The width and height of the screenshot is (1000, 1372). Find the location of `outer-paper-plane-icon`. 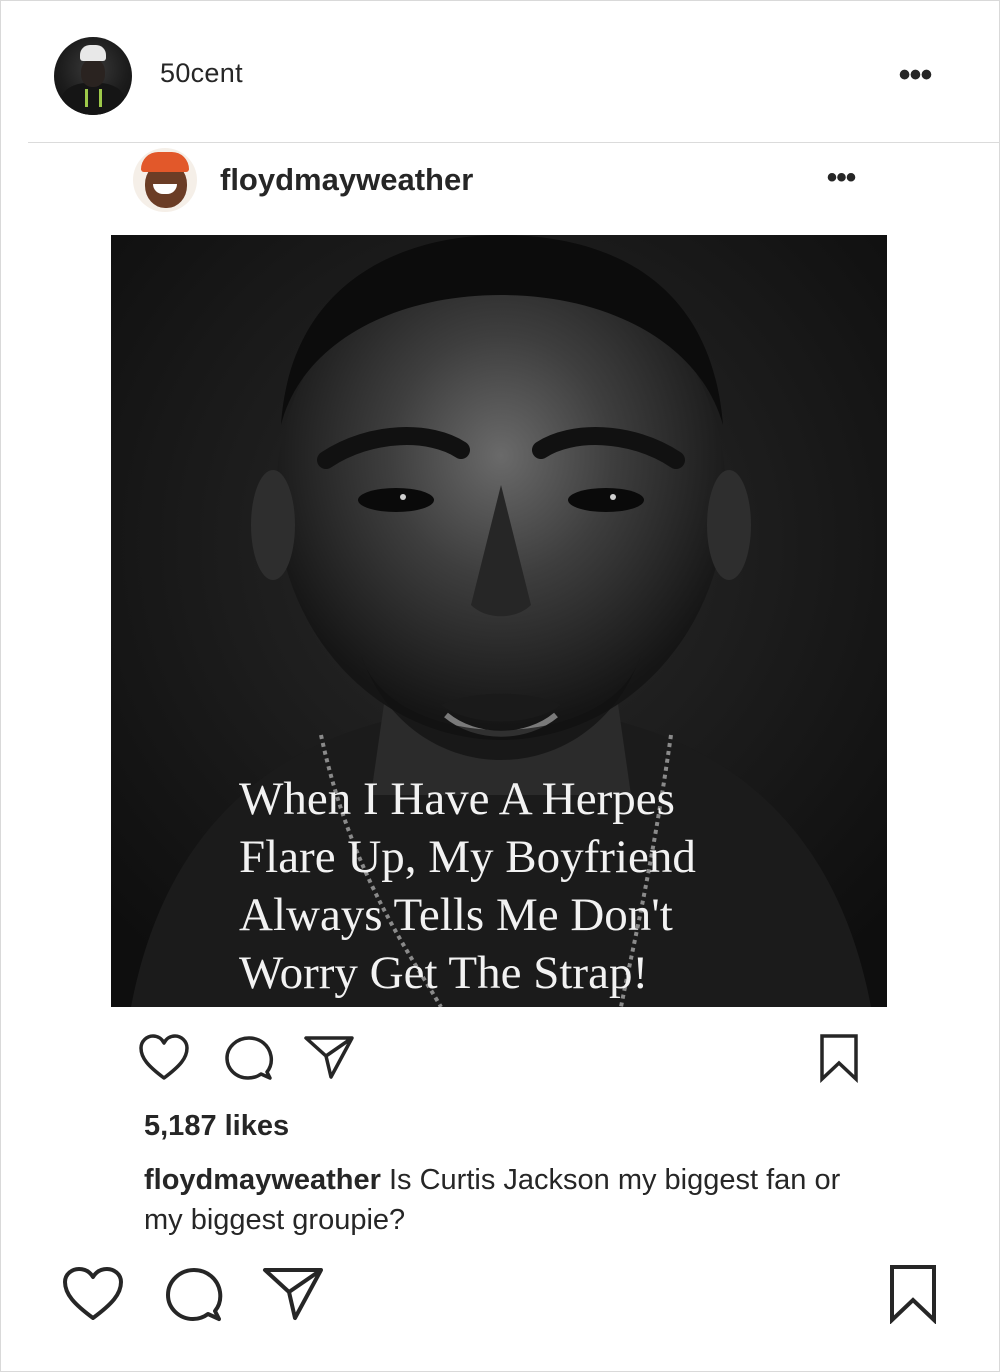

outer-paper-plane-icon is located at coordinates (293, 1294).